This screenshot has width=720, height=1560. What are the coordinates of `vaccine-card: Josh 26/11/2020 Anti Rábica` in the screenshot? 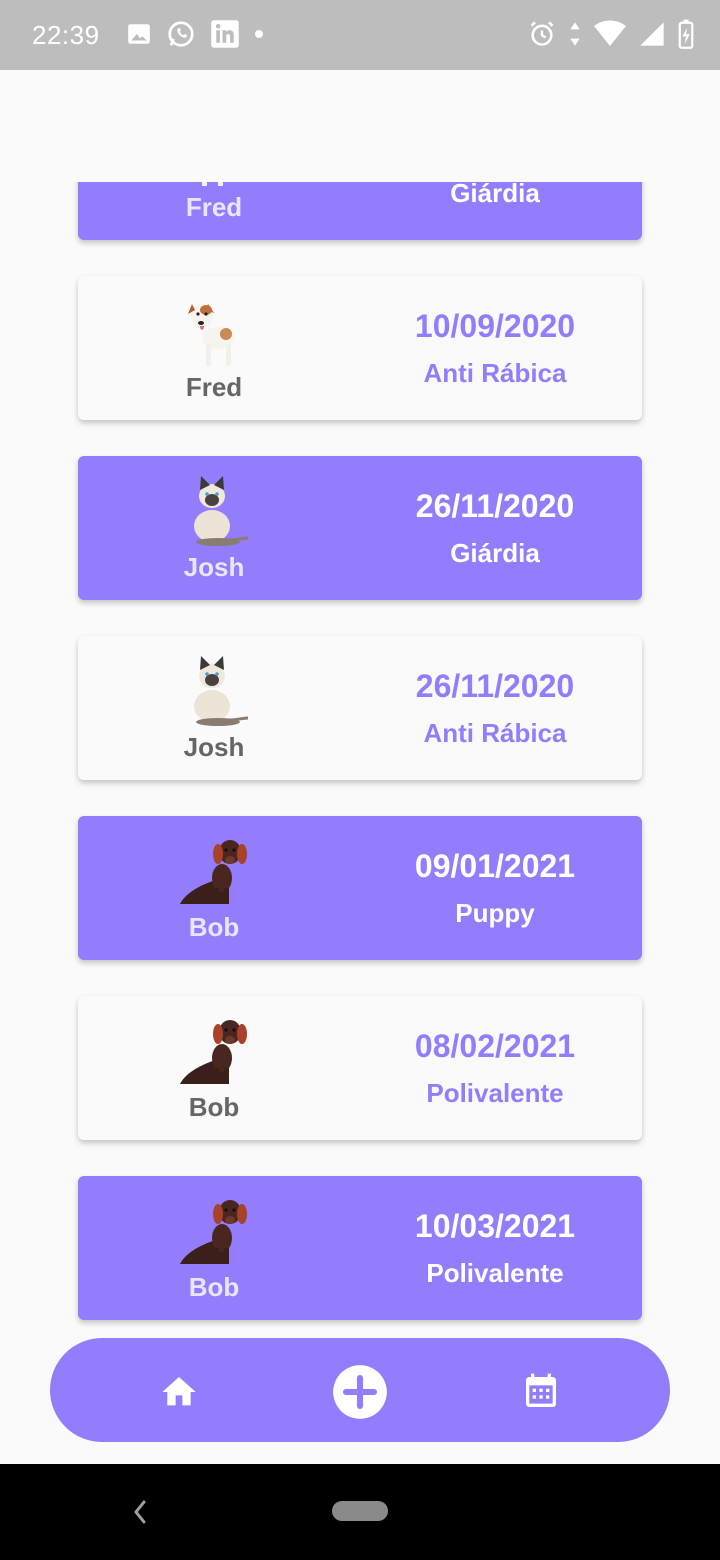 It's located at (360, 708).